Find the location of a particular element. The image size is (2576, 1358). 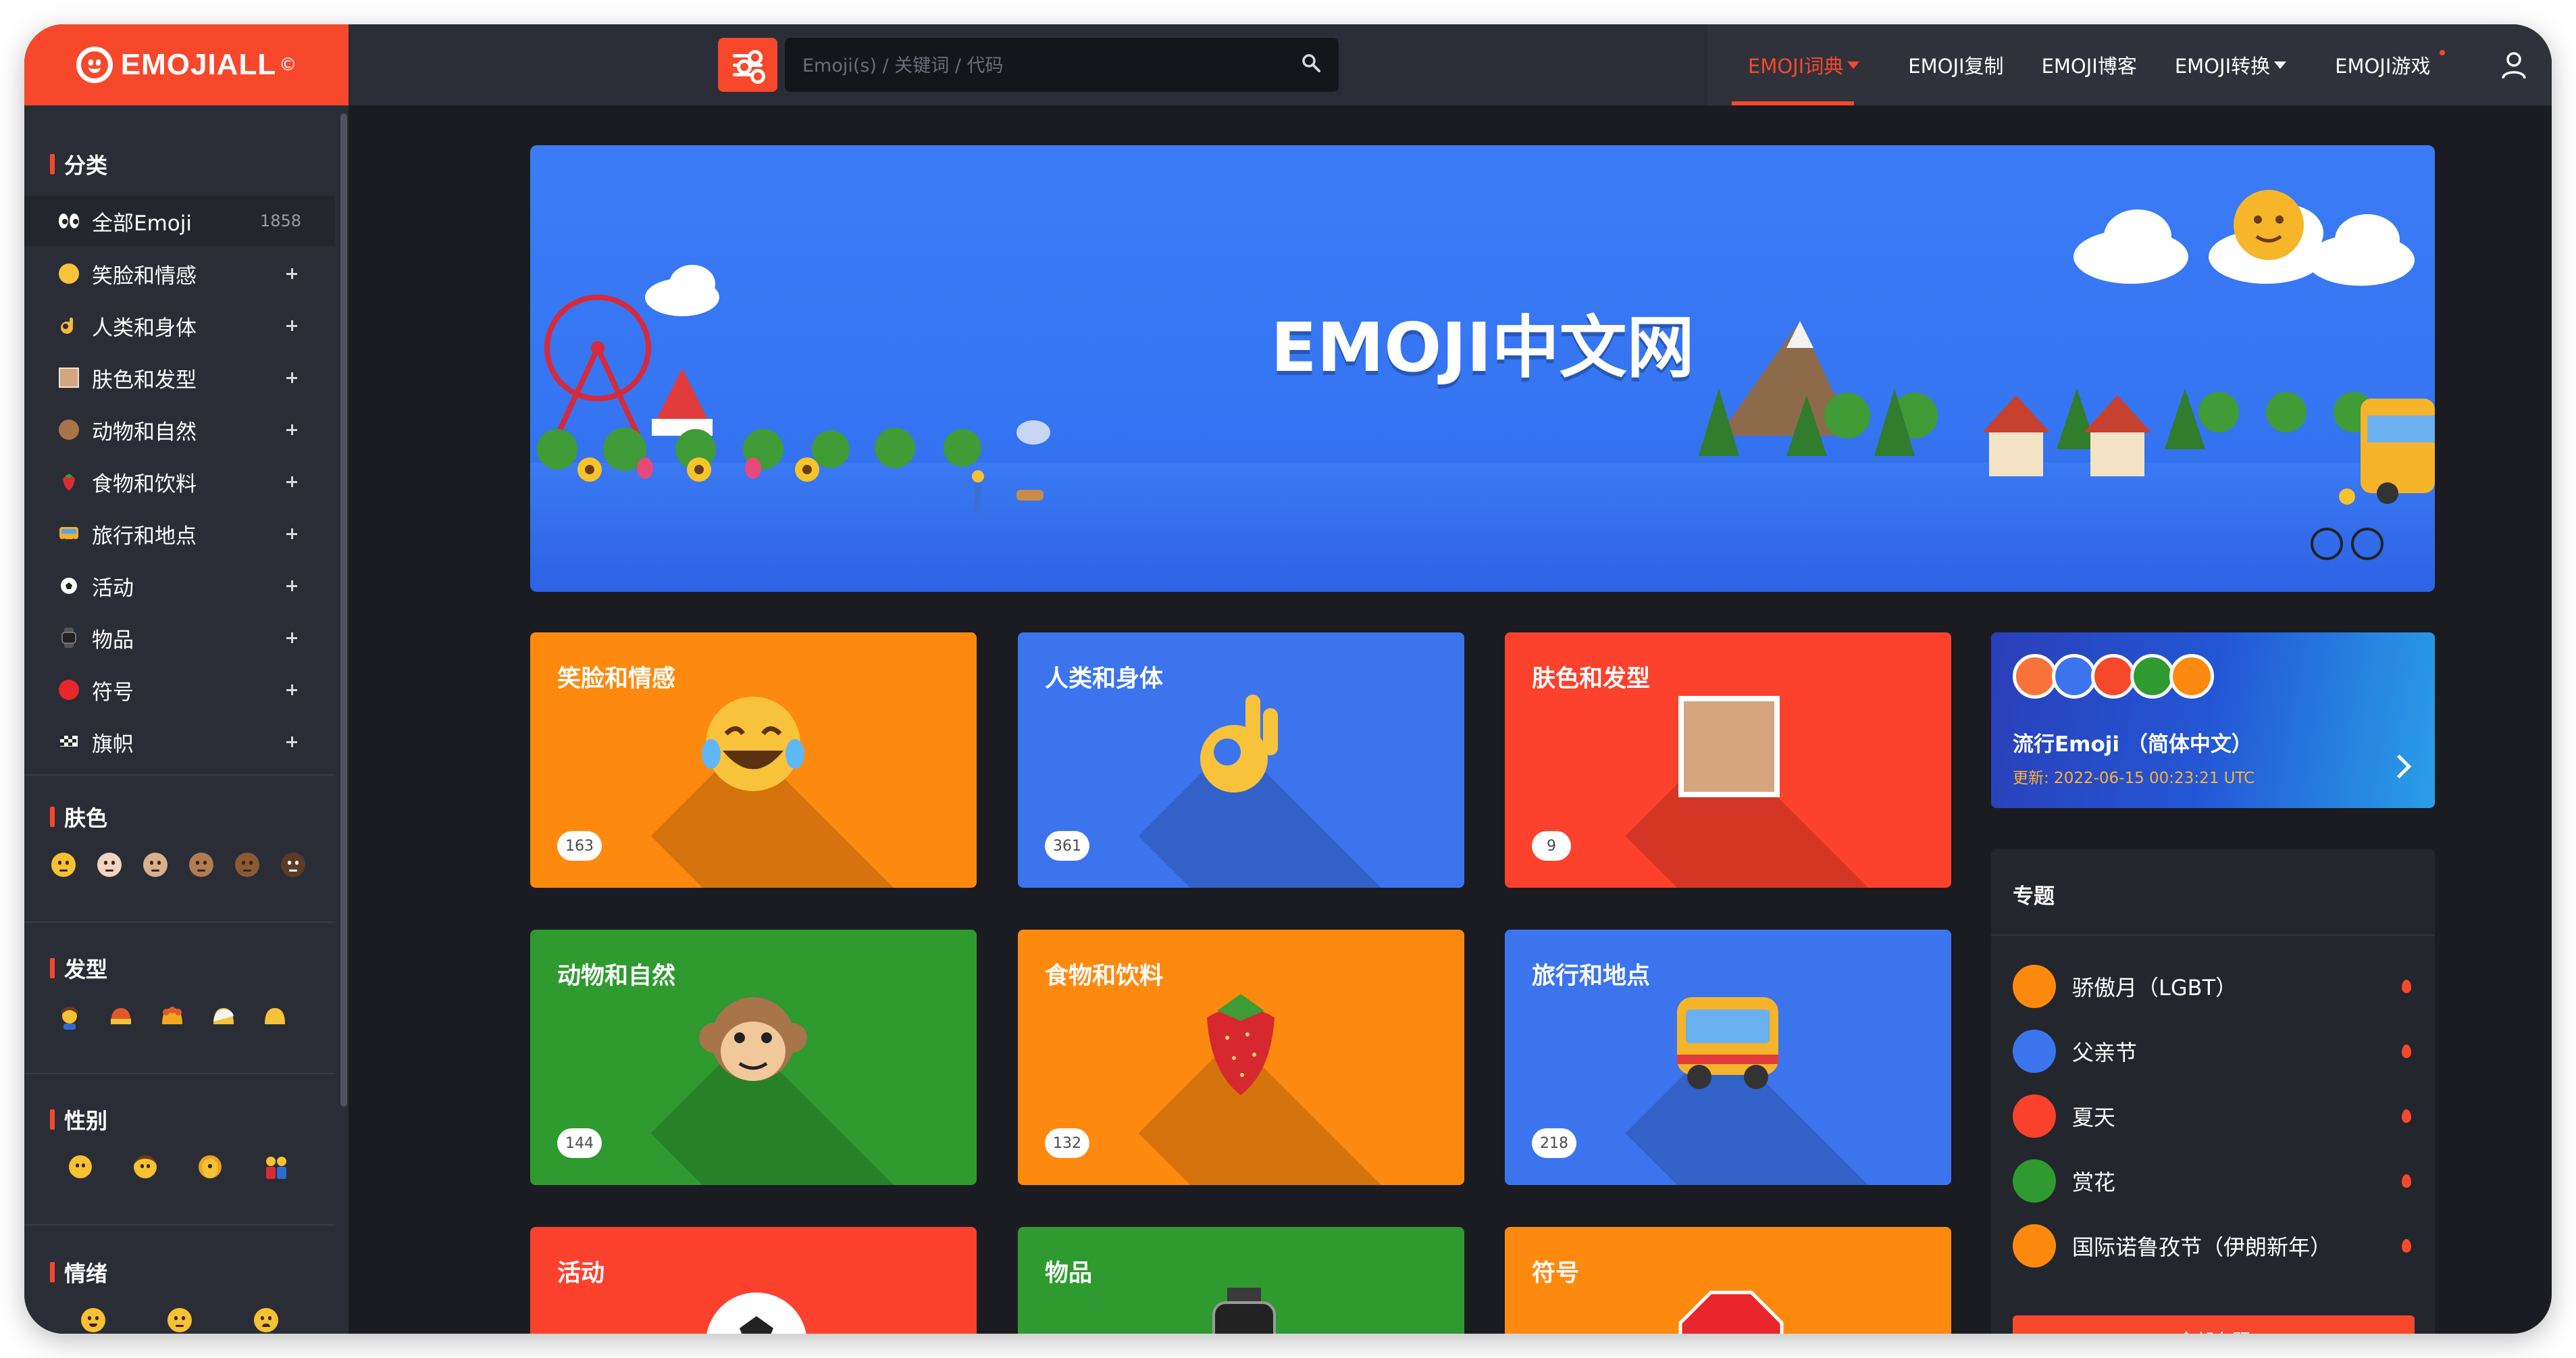

sidebar-item-symbols: 符号 is located at coordinates (179, 690).